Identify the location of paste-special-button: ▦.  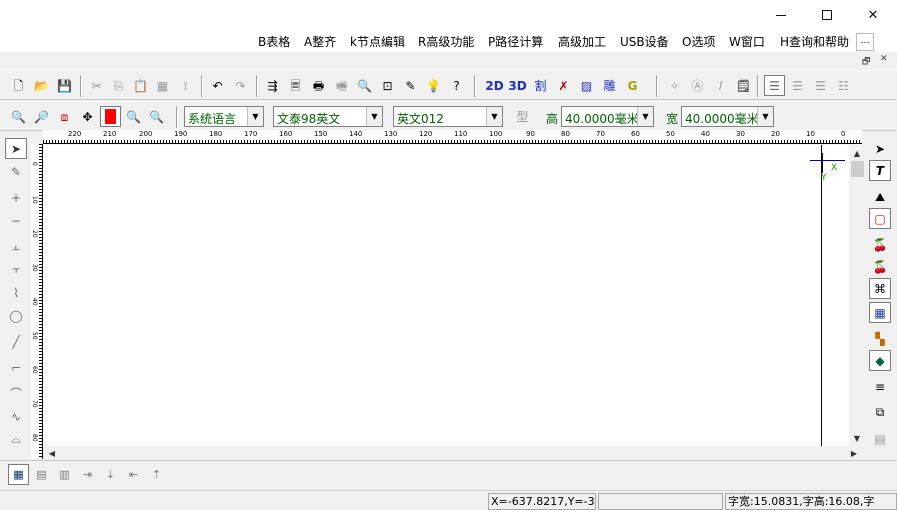
(162, 85).